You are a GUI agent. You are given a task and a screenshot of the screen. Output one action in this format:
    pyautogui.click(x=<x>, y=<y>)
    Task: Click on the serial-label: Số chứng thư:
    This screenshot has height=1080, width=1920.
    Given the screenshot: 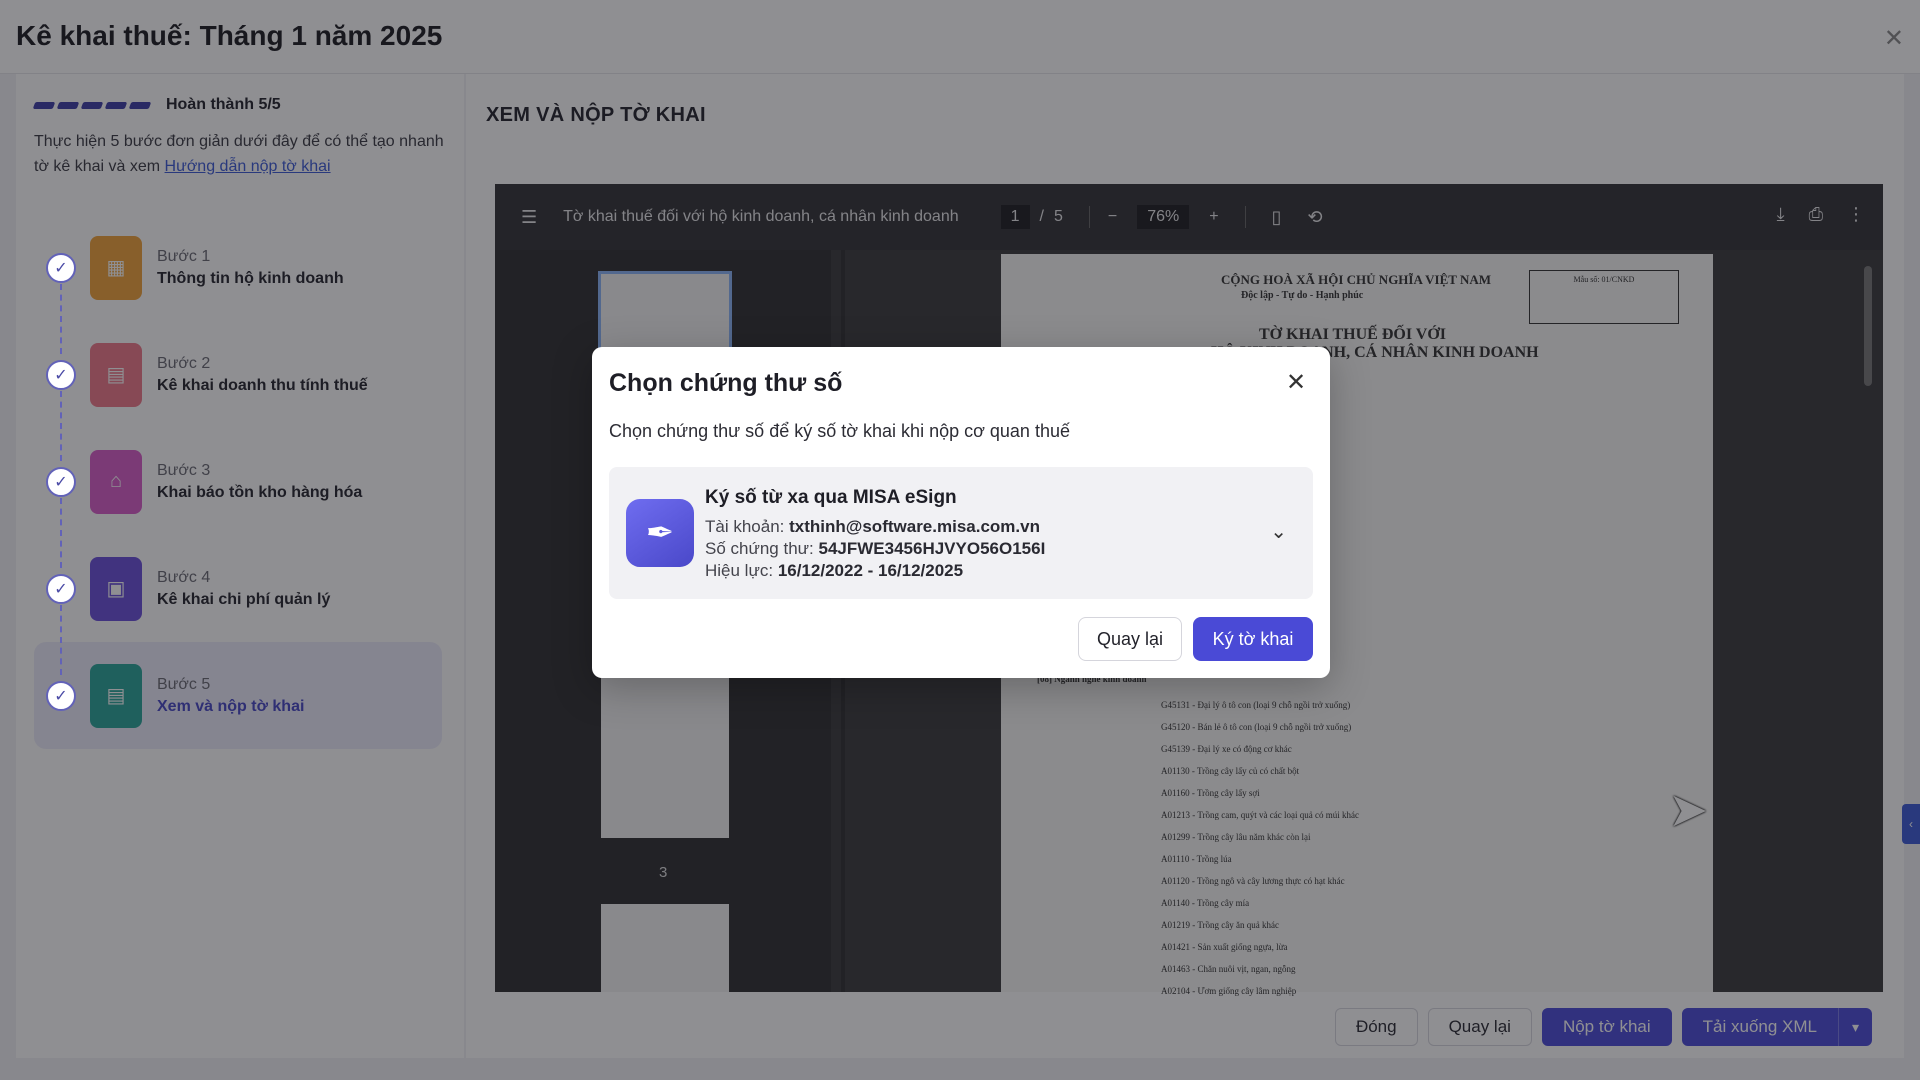 What is the action you would take?
    pyautogui.click(x=759, y=548)
    